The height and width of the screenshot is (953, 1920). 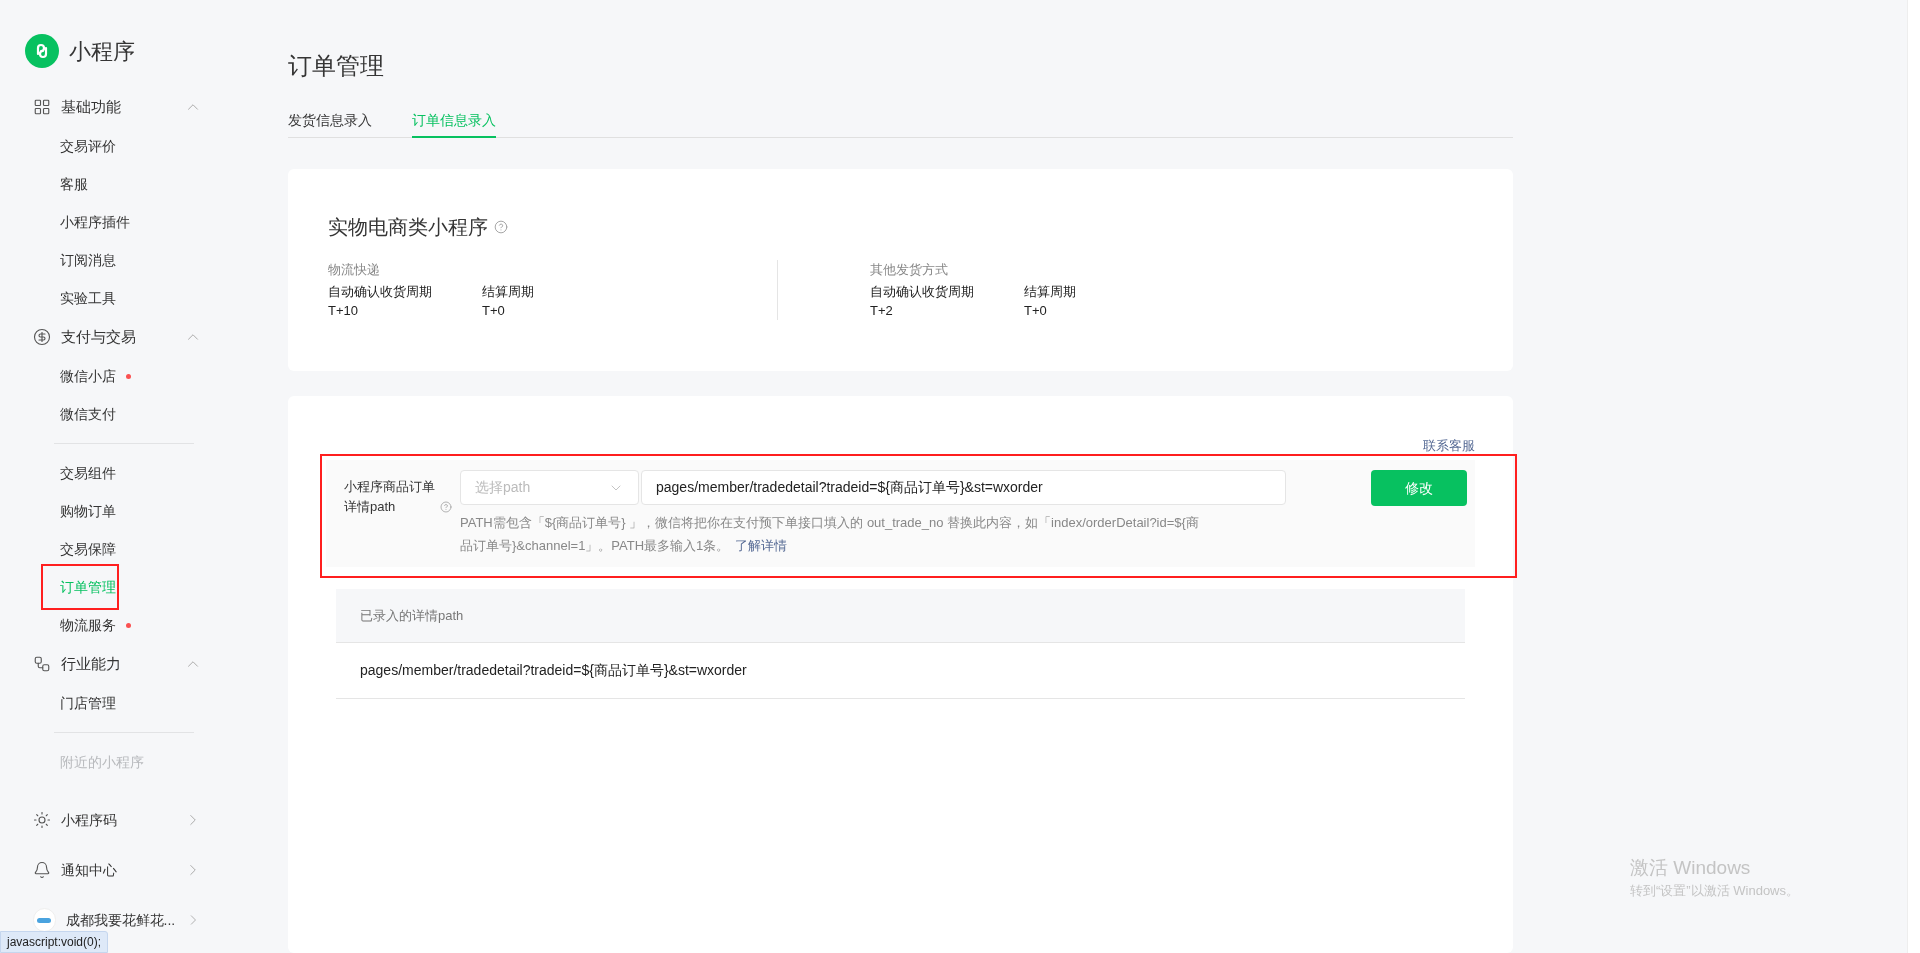 I want to click on field-value: T+10, so click(x=343, y=311).